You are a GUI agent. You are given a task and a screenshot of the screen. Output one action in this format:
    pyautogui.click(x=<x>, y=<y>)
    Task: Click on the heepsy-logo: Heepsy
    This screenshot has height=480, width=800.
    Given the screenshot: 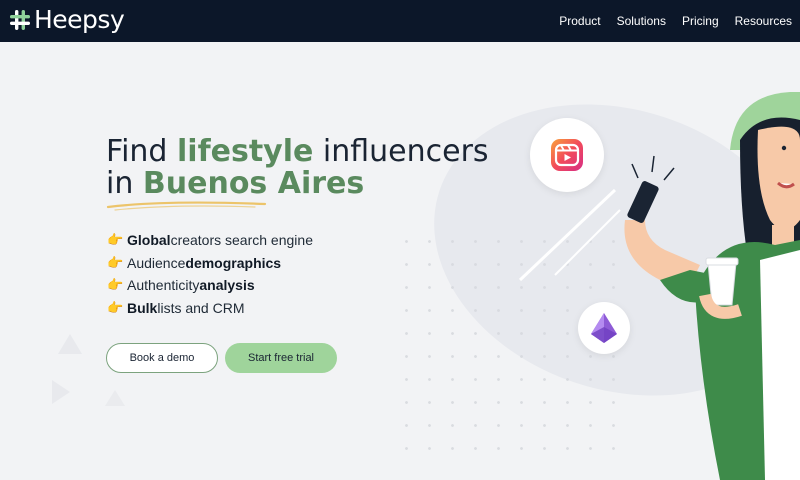 What is the action you would take?
    pyautogui.click(x=67, y=19)
    